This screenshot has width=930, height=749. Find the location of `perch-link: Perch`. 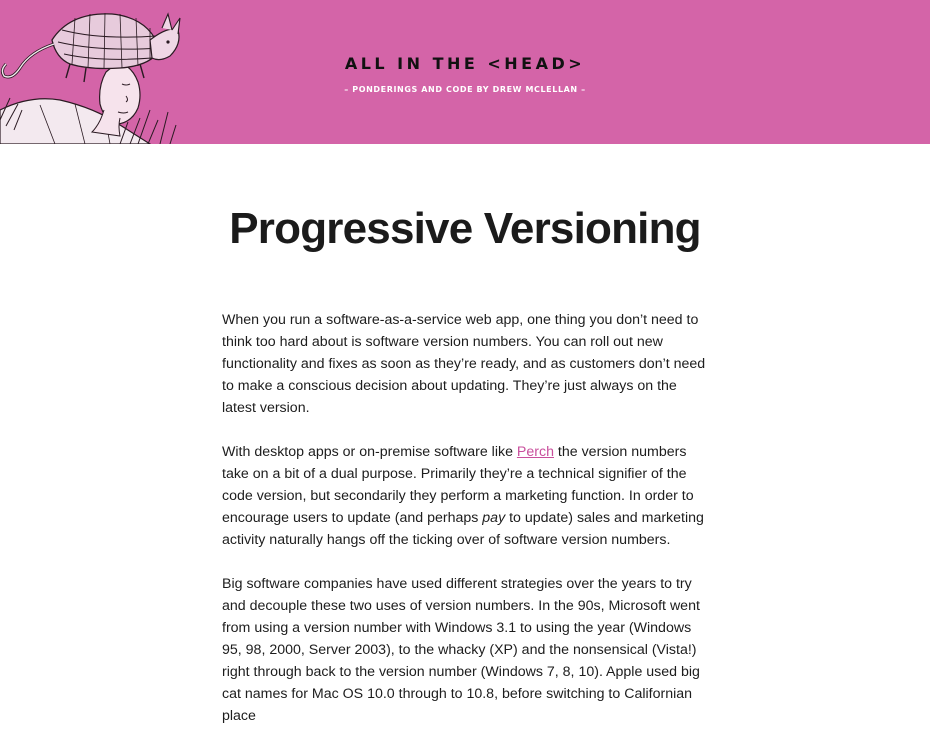

perch-link: Perch is located at coordinates (535, 452).